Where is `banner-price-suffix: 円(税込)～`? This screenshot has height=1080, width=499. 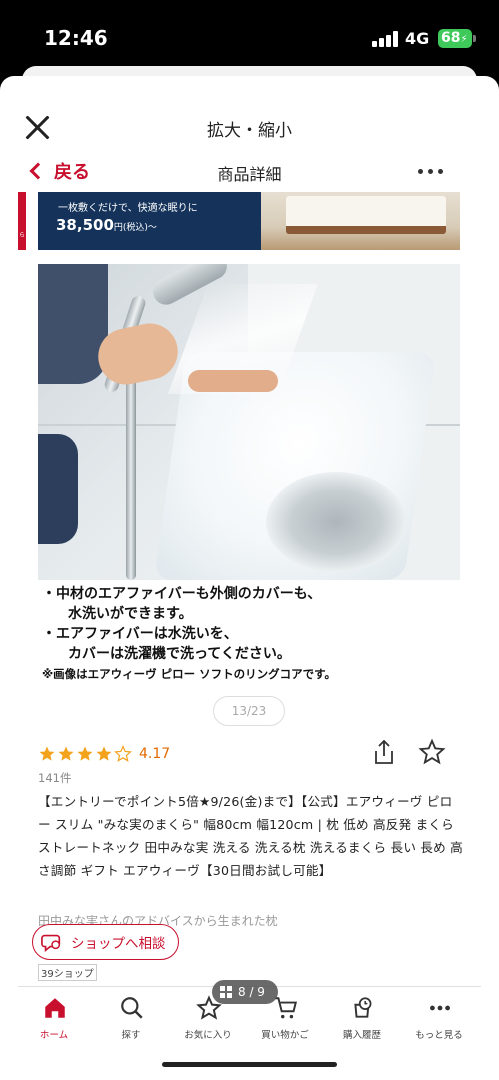 banner-price-suffix: 円(税込)～ is located at coordinates (135, 228).